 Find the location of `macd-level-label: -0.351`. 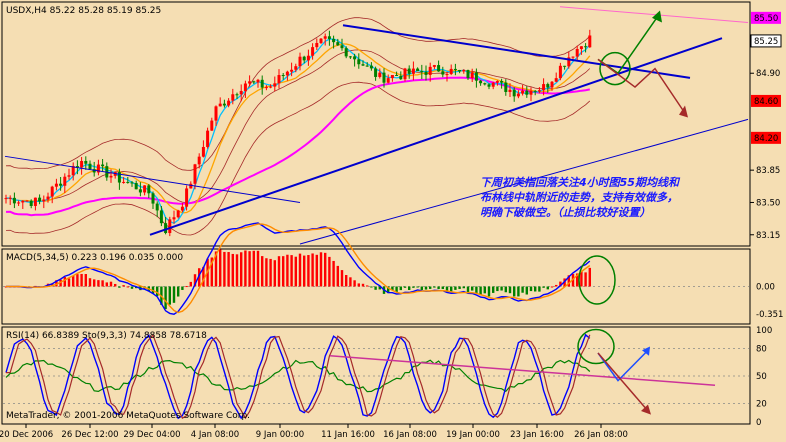

macd-level-label: -0.351 is located at coordinates (769, 315).